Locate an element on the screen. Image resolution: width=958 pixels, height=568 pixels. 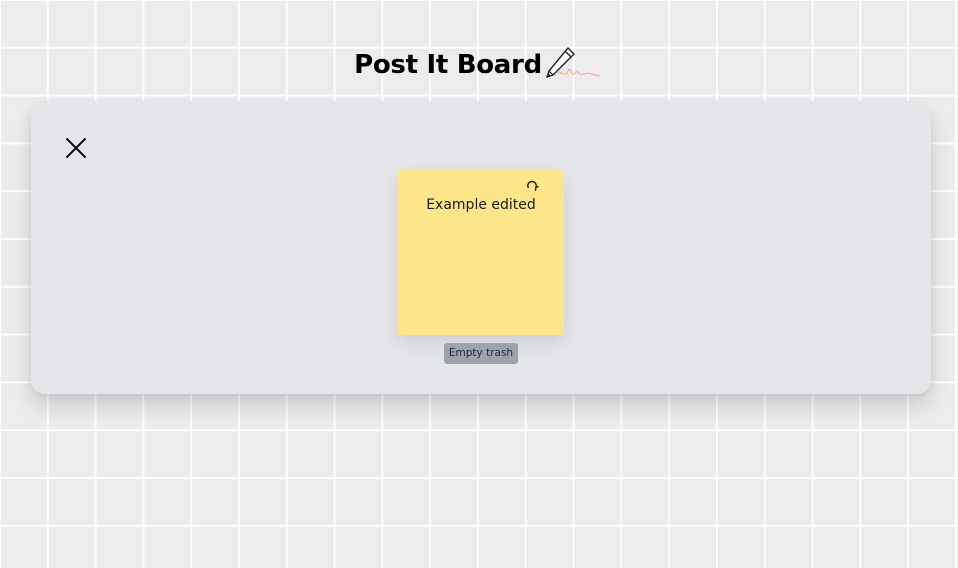
close-button is located at coordinates (76, 148).